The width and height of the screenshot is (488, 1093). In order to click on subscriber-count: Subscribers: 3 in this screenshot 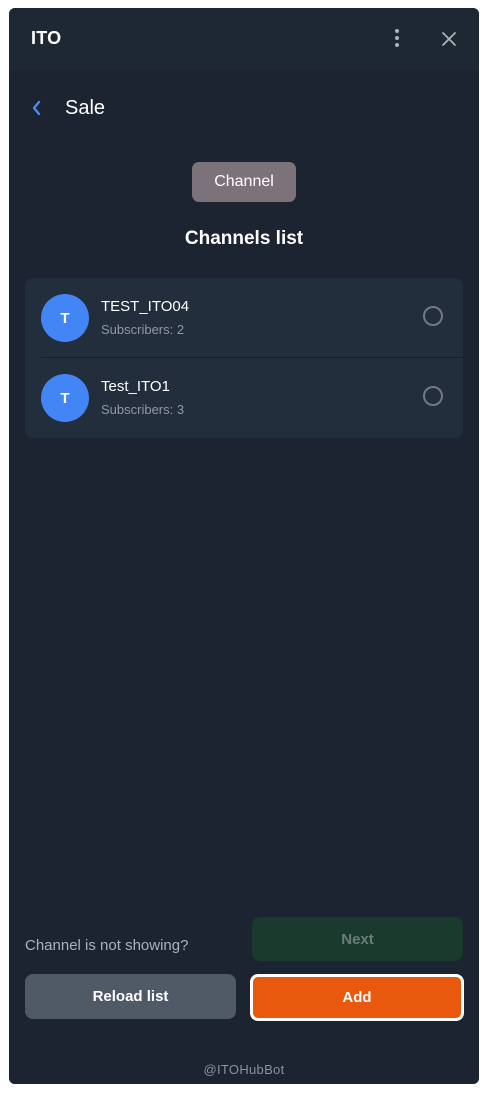, I will do `click(143, 409)`.